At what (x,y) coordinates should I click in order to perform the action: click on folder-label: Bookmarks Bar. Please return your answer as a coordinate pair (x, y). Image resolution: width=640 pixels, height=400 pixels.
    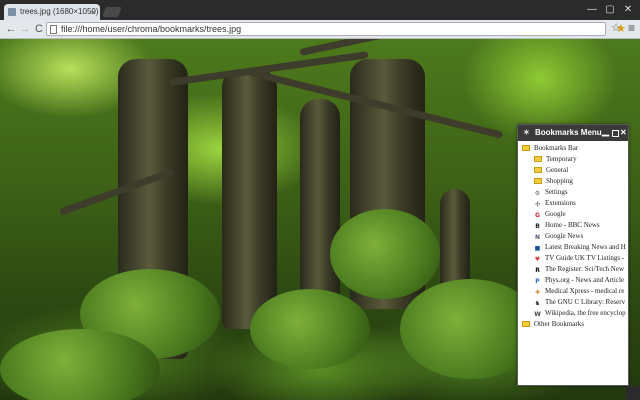
    Looking at the image, I should click on (556, 148).